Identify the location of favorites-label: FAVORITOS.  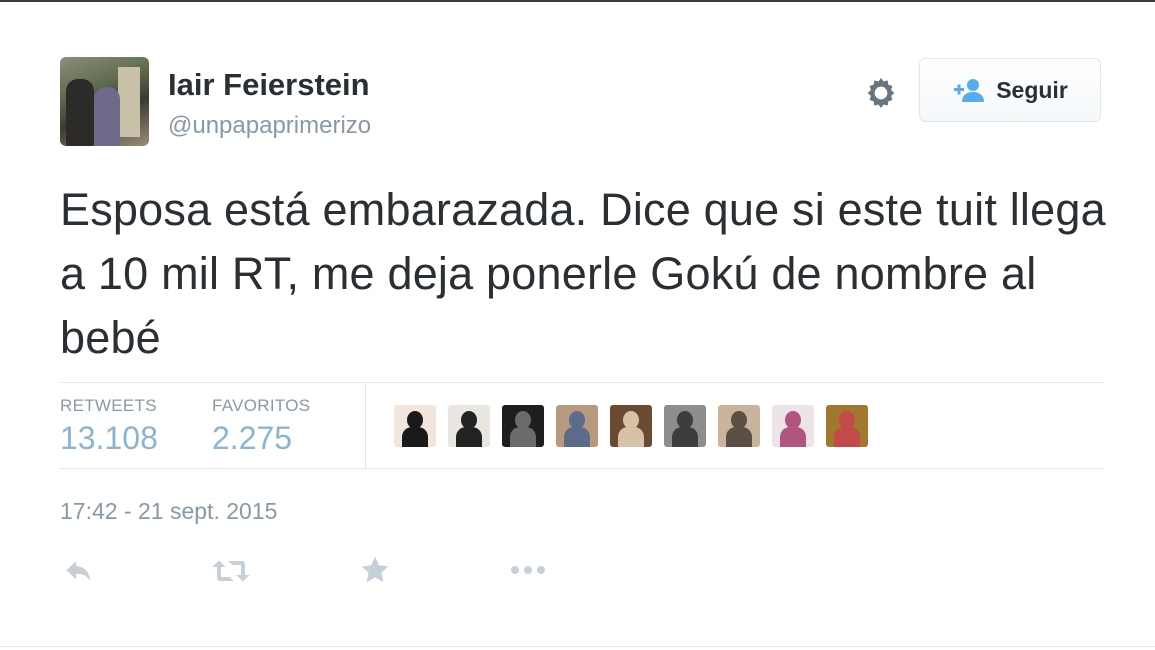
(261, 405).